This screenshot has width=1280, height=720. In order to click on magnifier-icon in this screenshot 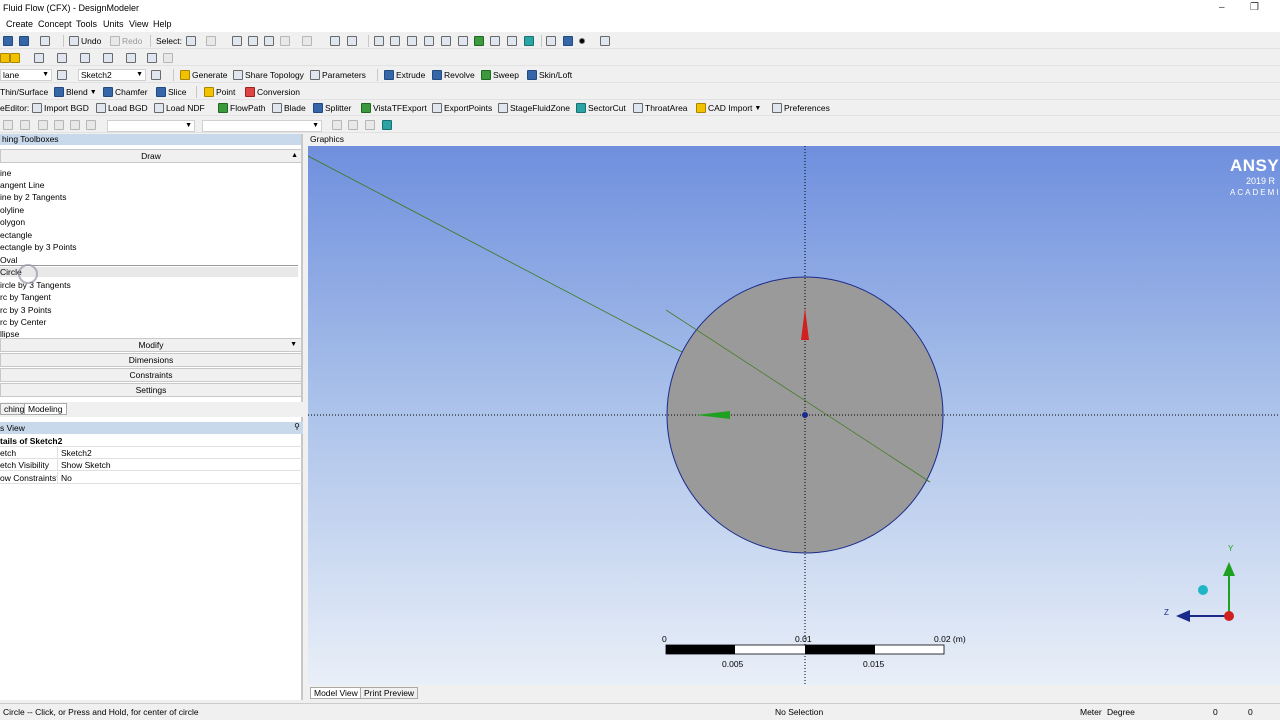, I will do `click(495, 41)`.